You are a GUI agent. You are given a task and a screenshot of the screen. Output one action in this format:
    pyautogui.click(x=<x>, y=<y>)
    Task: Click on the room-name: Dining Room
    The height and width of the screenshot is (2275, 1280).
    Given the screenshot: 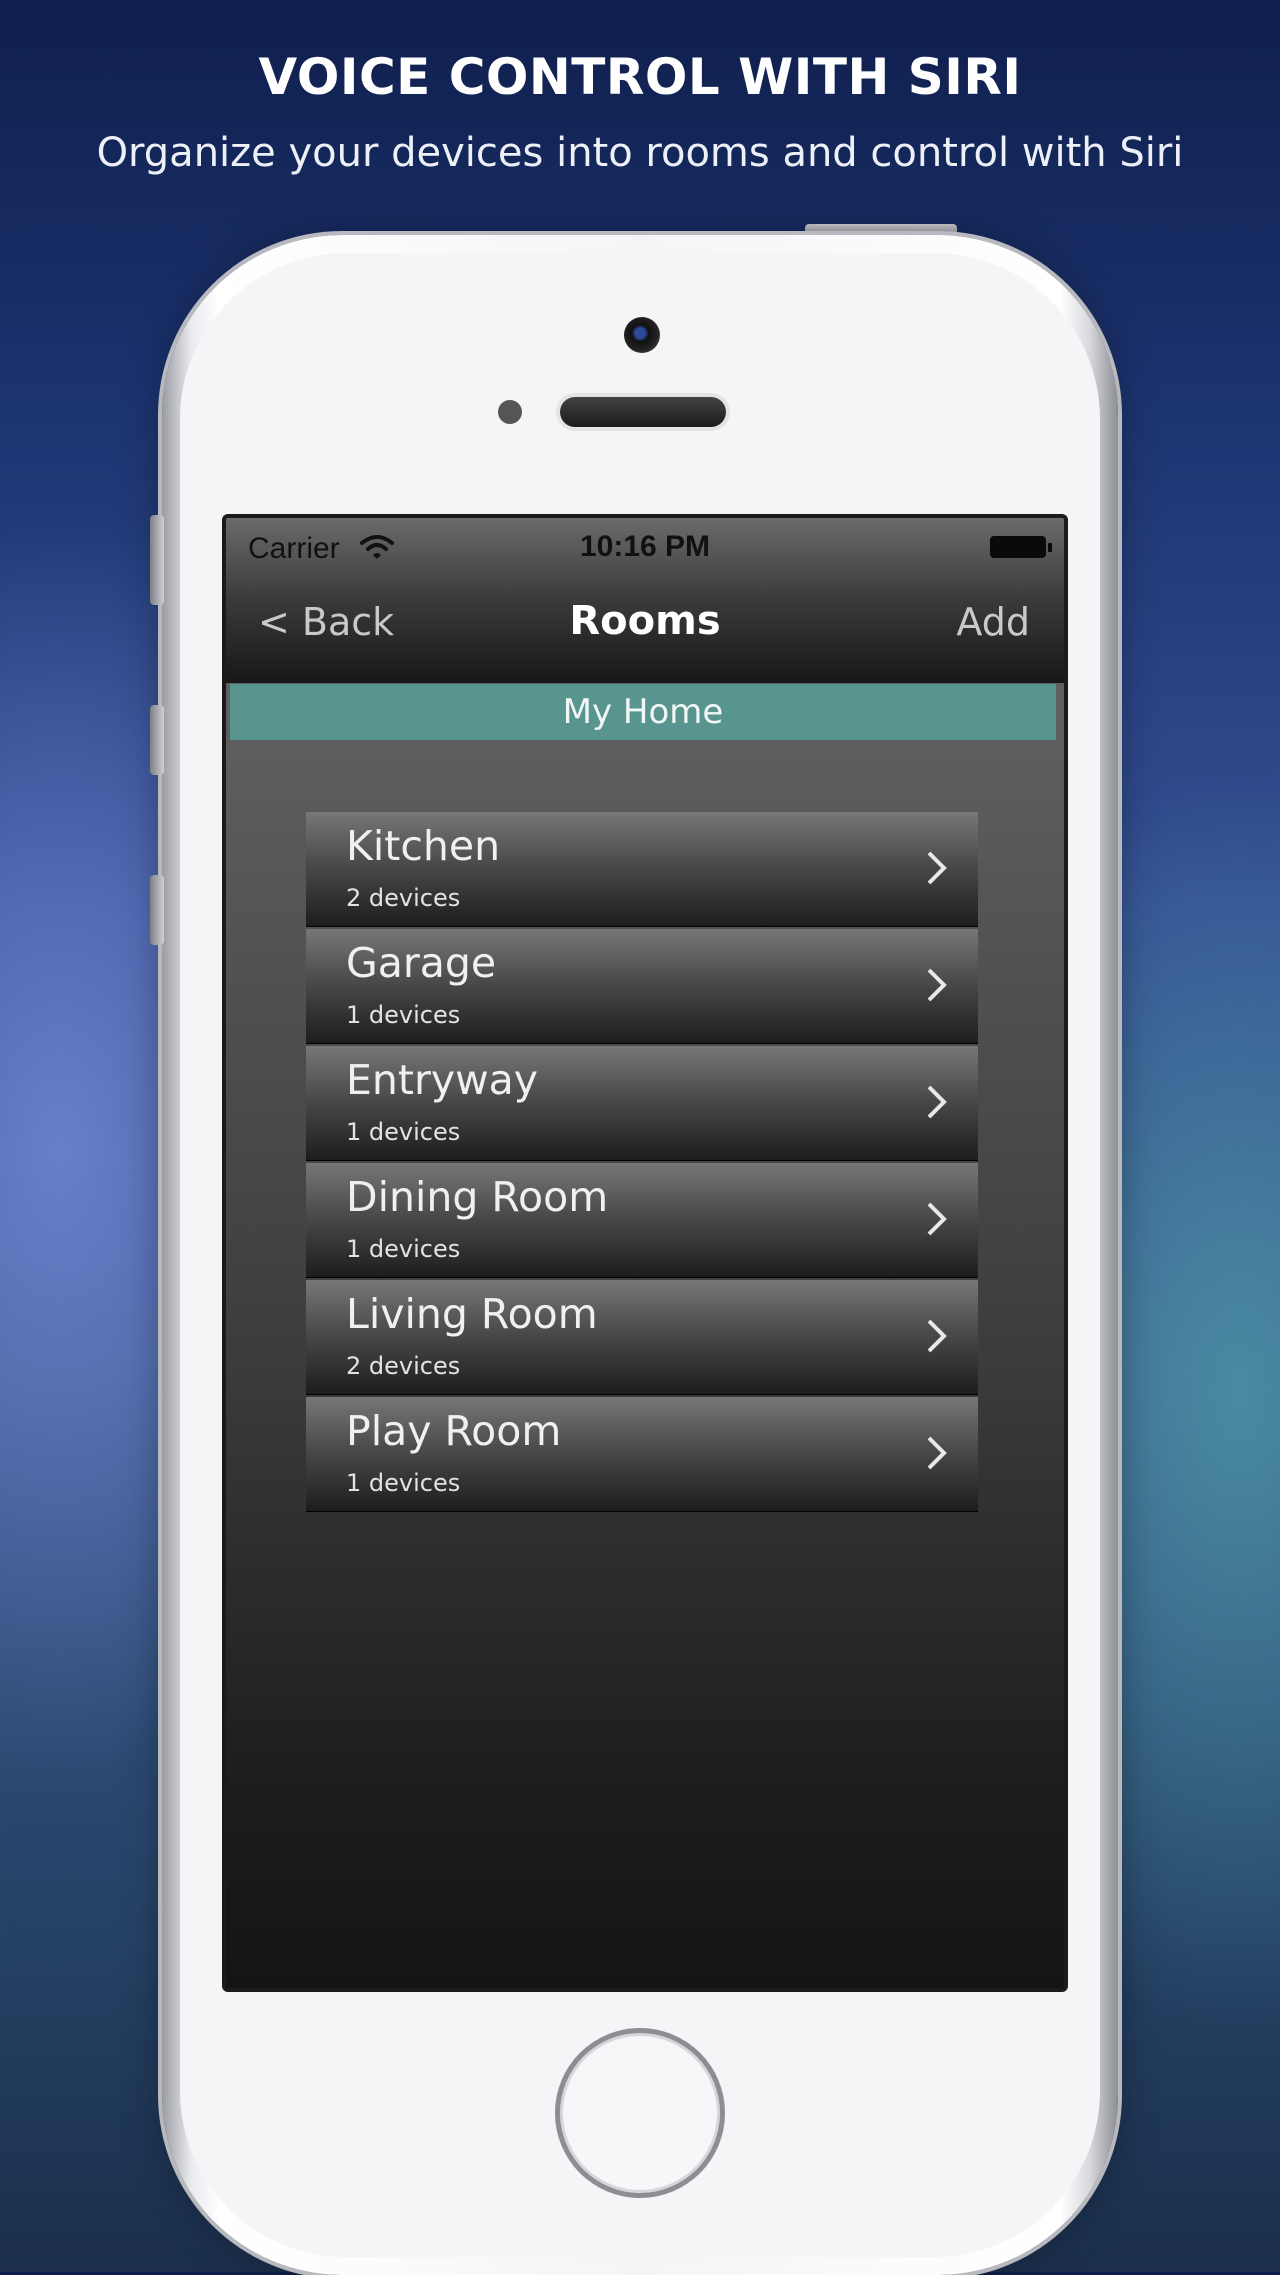 What is the action you would take?
    pyautogui.click(x=477, y=1197)
    